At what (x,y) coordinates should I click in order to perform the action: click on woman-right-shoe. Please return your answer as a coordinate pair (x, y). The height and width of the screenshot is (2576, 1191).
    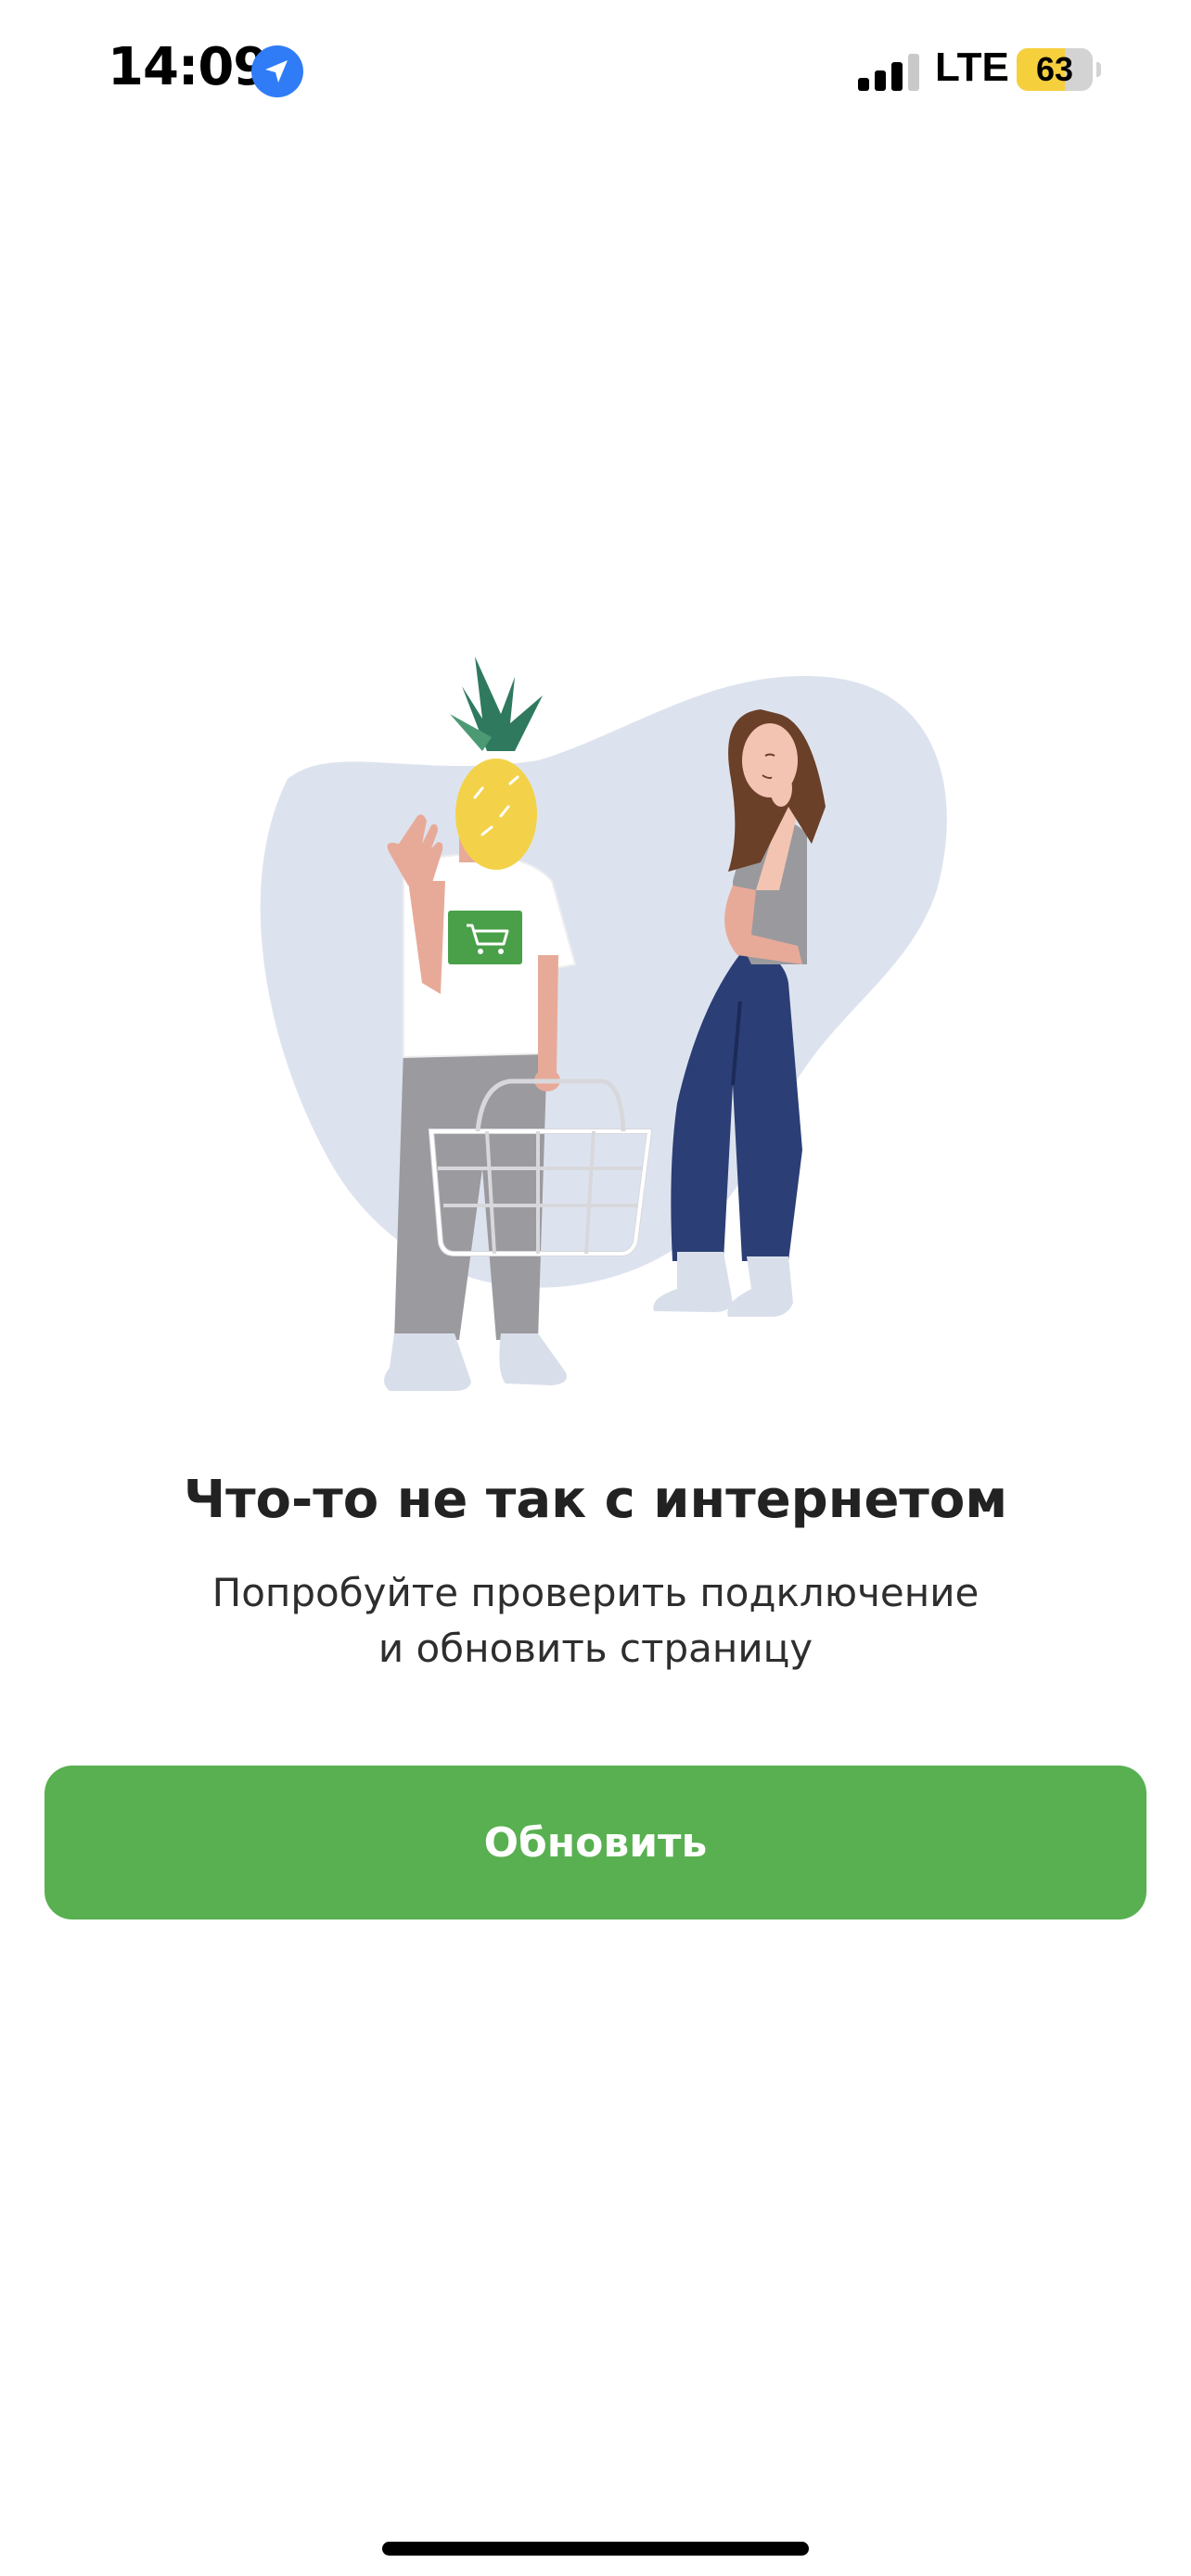
    Looking at the image, I should click on (760, 1286).